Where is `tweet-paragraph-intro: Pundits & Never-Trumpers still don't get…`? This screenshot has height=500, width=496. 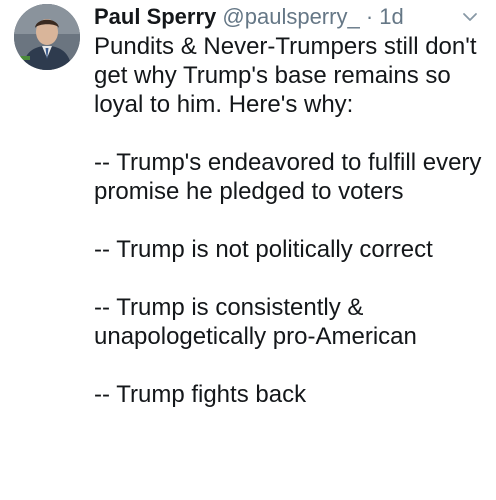
tweet-paragraph-intro: Pundits & Never-Trumpers still don't get… is located at coordinates (285, 75).